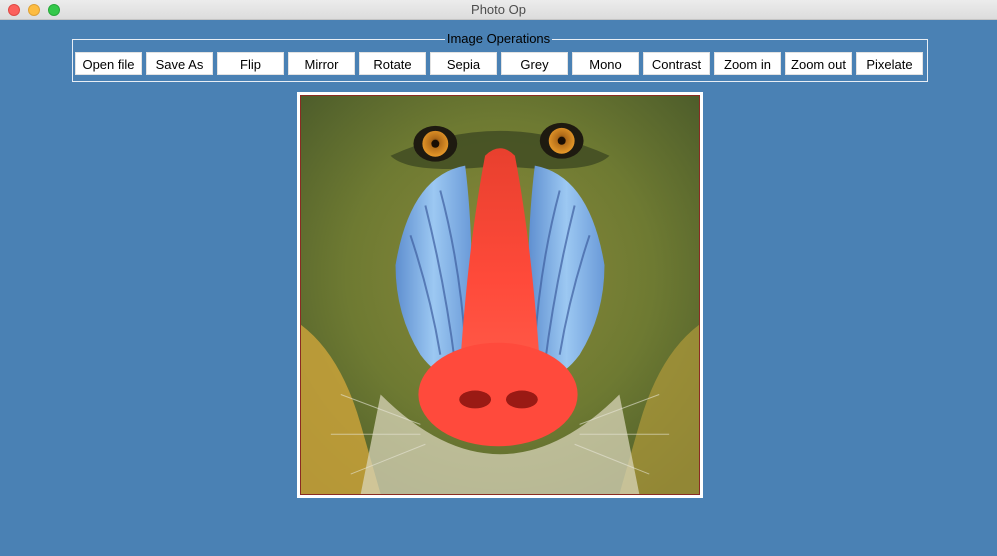 Image resolution: width=997 pixels, height=556 pixels. Describe the element at coordinates (392, 63) in the screenshot. I see `rotate-button: Rotate` at that location.